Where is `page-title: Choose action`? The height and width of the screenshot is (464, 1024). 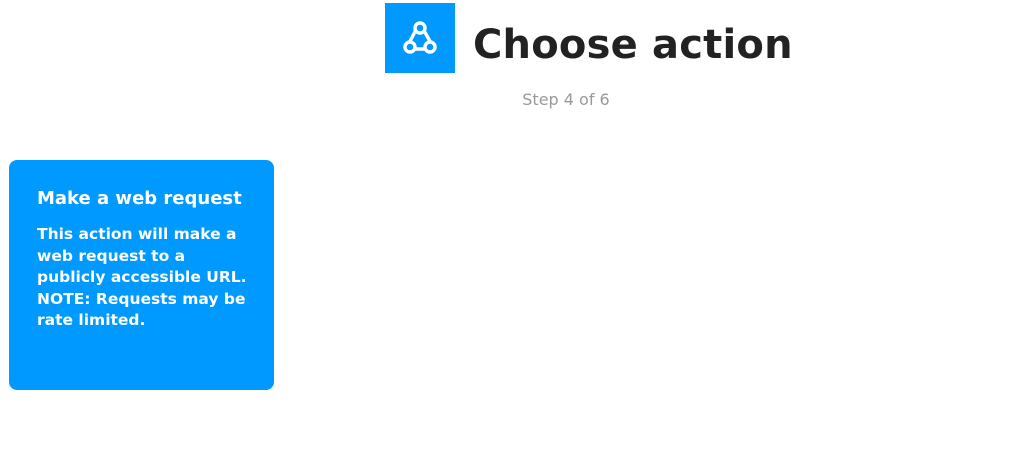
page-title: Choose action is located at coordinates (633, 45).